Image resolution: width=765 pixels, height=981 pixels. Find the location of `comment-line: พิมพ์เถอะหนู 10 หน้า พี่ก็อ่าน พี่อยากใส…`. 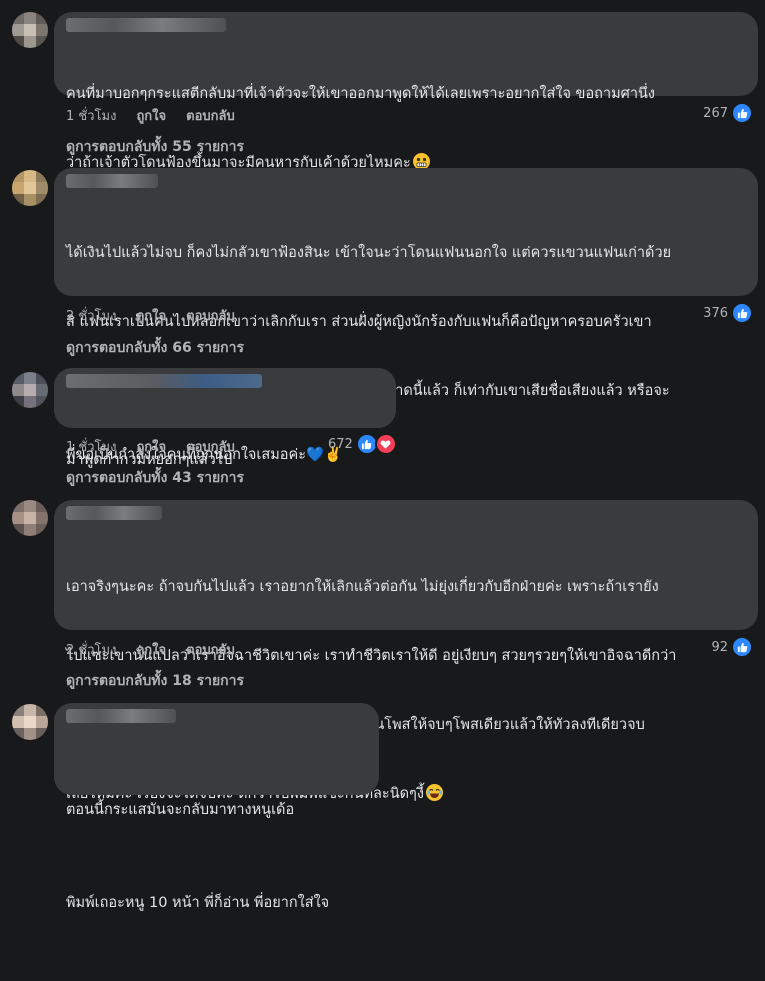

comment-line: พิมพ์เถอะหนู 10 หน้า พี่ก็อ่าน พี่อยากใส… is located at coordinates (198, 903).